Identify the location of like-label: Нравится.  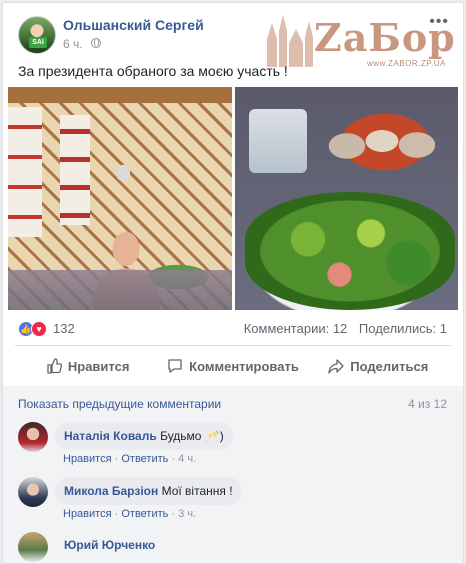
(98, 366).